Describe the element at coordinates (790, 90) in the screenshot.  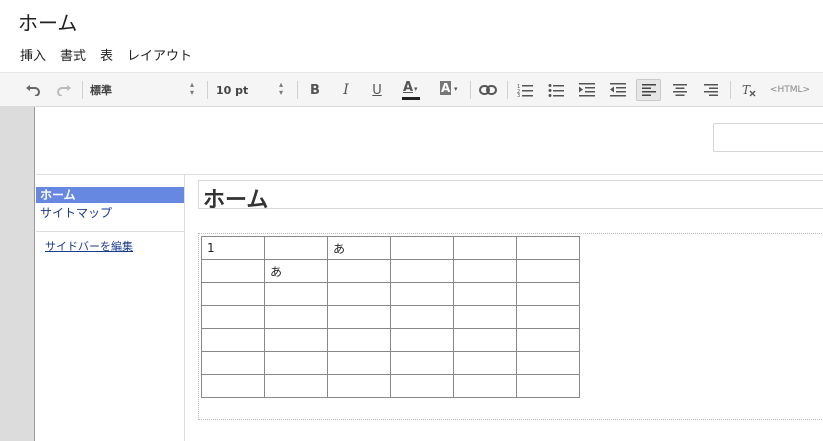
I see `html-button: <HTML>` at that location.